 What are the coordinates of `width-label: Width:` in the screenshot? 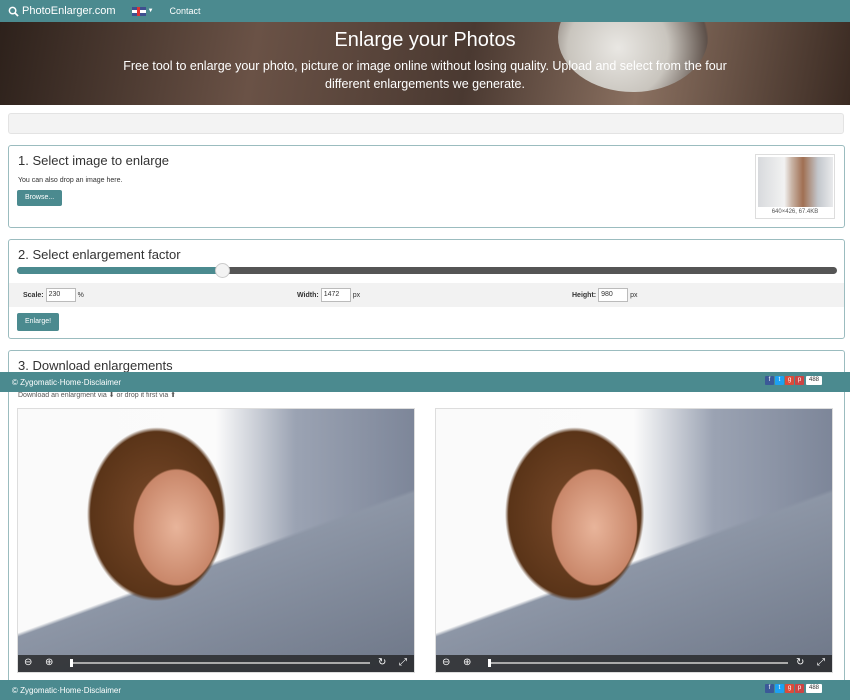 It's located at (308, 295).